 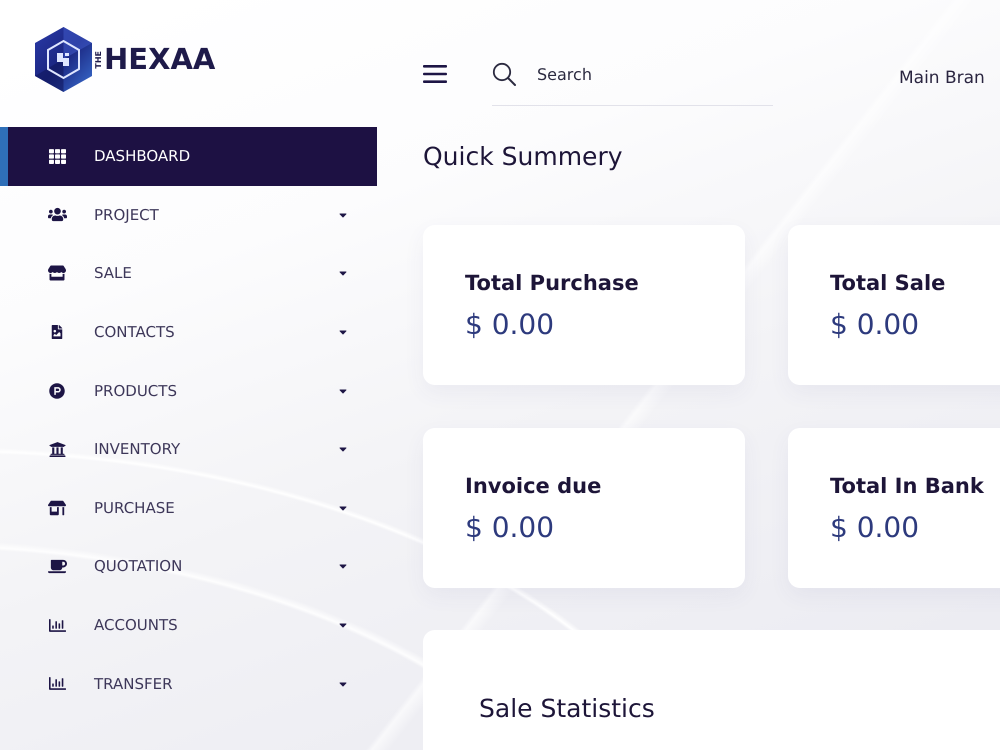 What do you see at coordinates (188, 449) in the screenshot?
I see `sidebar-item: INVENTORY` at bounding box center [188, 449].